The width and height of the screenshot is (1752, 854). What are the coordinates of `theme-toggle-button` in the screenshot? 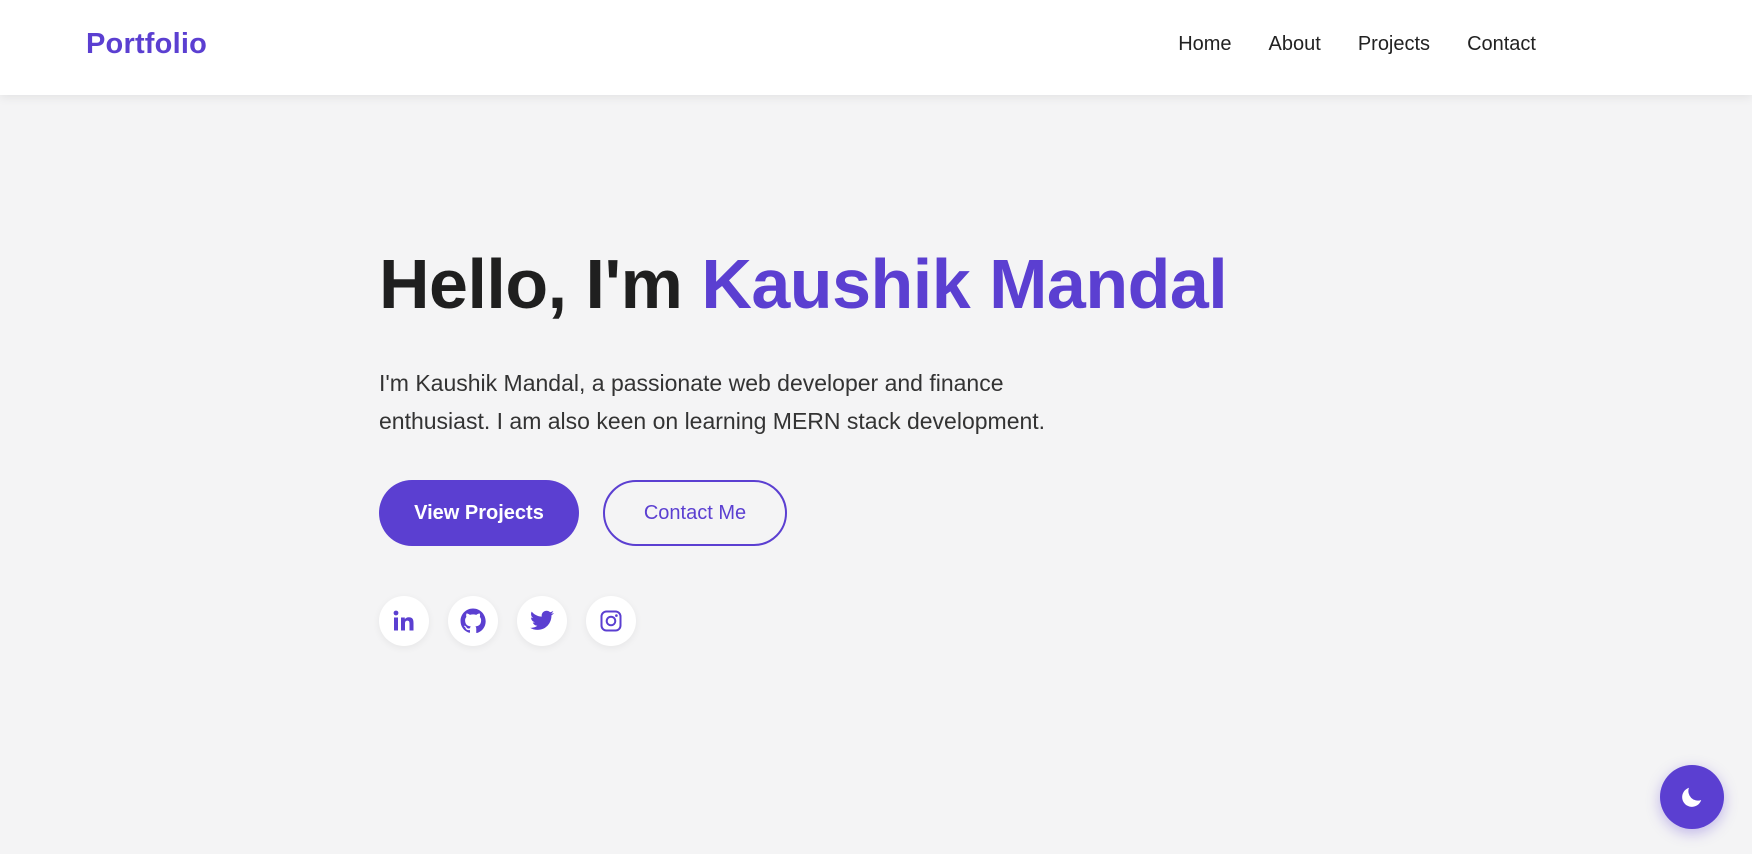 It's located at (1692, 797).